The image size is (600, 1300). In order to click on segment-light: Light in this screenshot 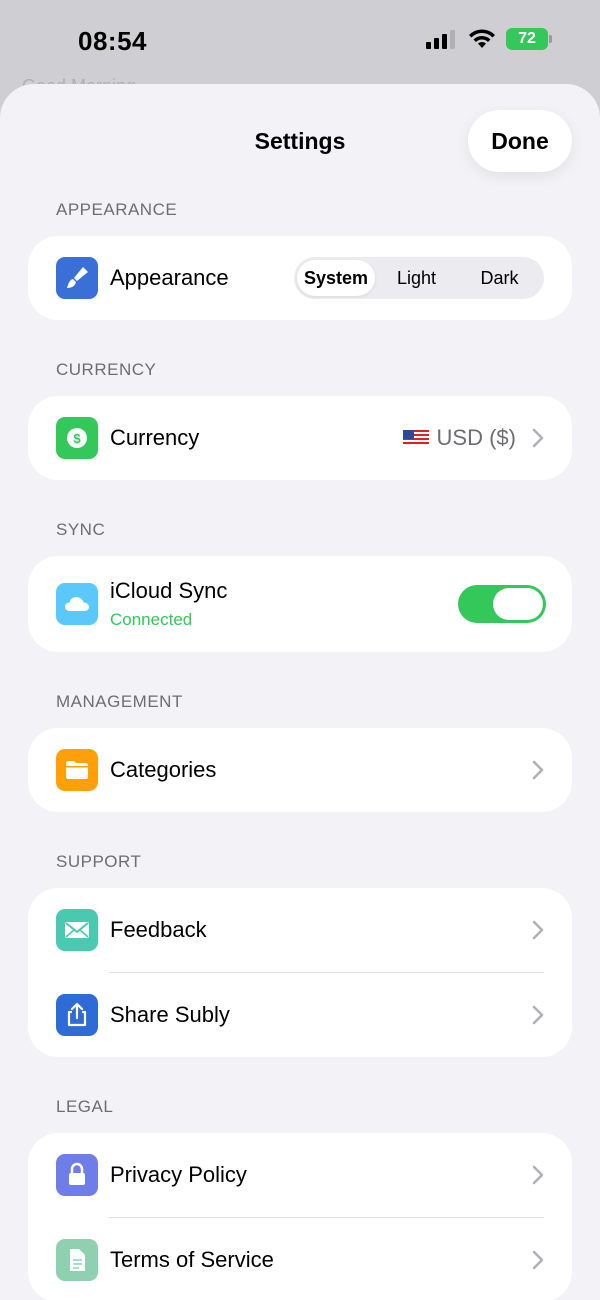, I will do `click(416, 278)`.